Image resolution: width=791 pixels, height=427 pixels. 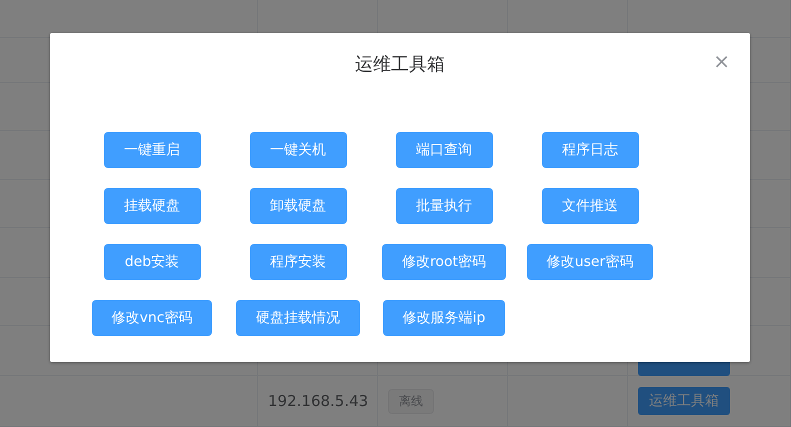 What do you see at coordinates (590, 262) in the screenshot?
I see `tool-button: 修改user密码` at bounding box center [590, 262].